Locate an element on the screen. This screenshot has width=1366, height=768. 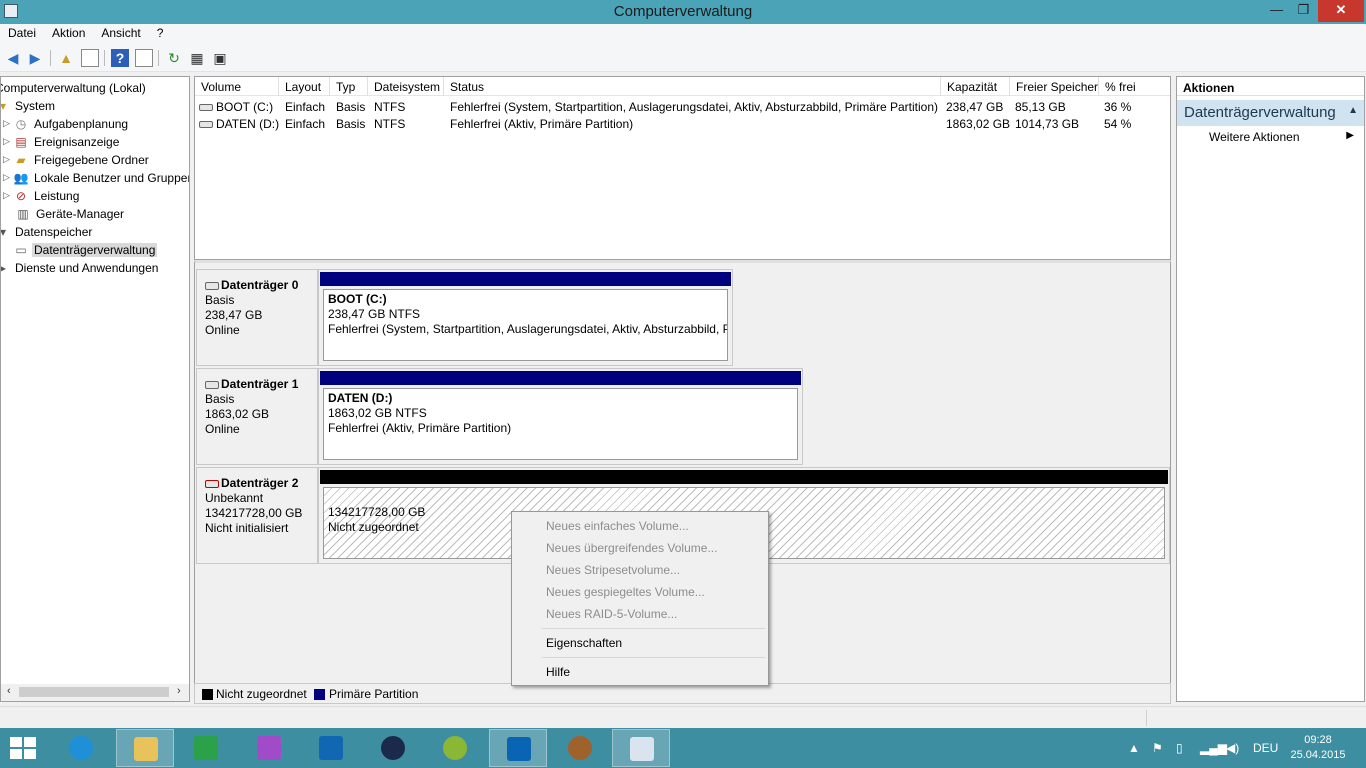
volume-icon: ◀) is located at coordinates (1232, 748).